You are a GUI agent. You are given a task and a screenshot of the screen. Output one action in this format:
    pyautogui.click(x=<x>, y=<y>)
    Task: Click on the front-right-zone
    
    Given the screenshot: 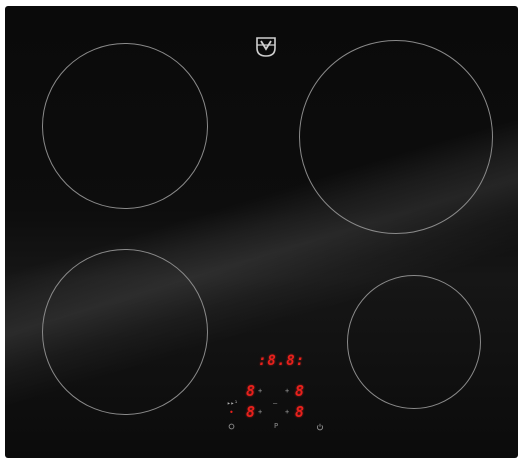 What is the action you would take?
    pyautogui.click(x=414, y=342)
    